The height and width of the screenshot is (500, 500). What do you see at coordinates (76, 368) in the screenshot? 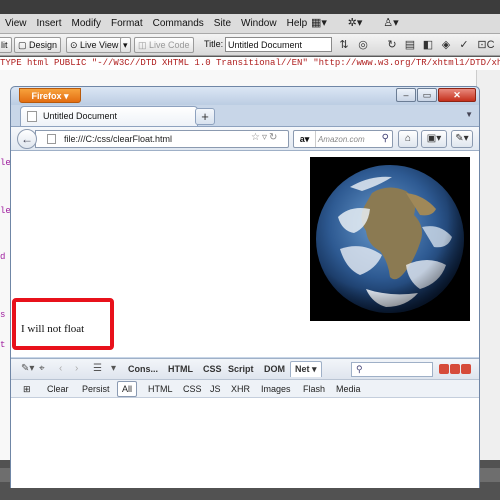
I see `forward-arrow-icon: ›` at bounding box center [76, 368].